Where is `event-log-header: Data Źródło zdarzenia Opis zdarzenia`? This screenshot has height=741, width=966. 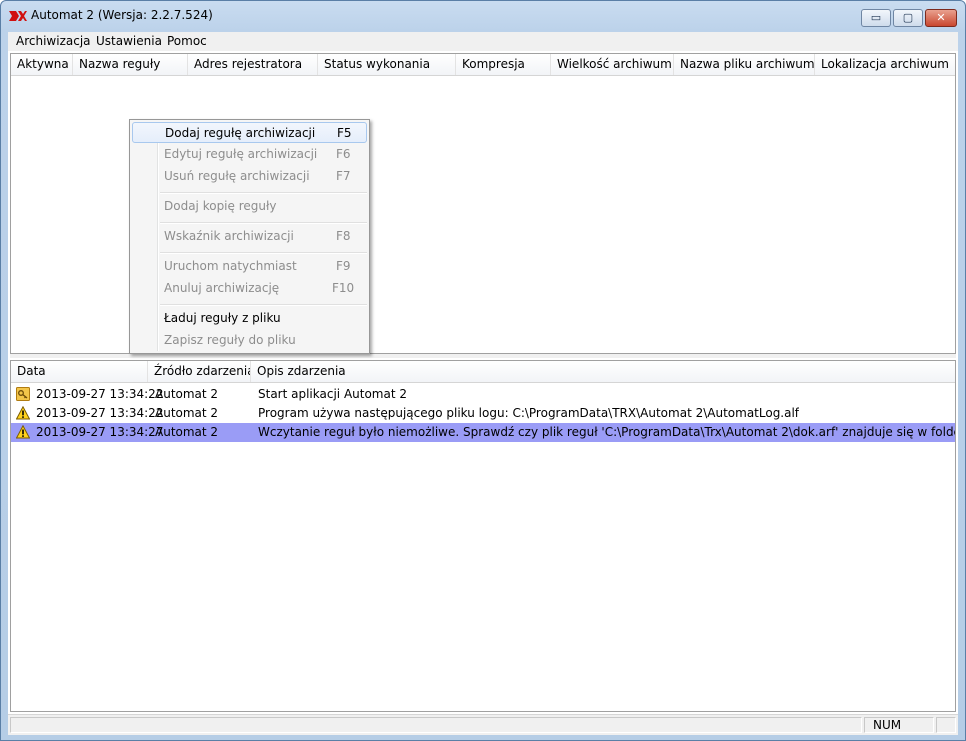
event-log-header: Data Źródło zdarzenia Opis zdarzenia is located at coordinates (483, 372).